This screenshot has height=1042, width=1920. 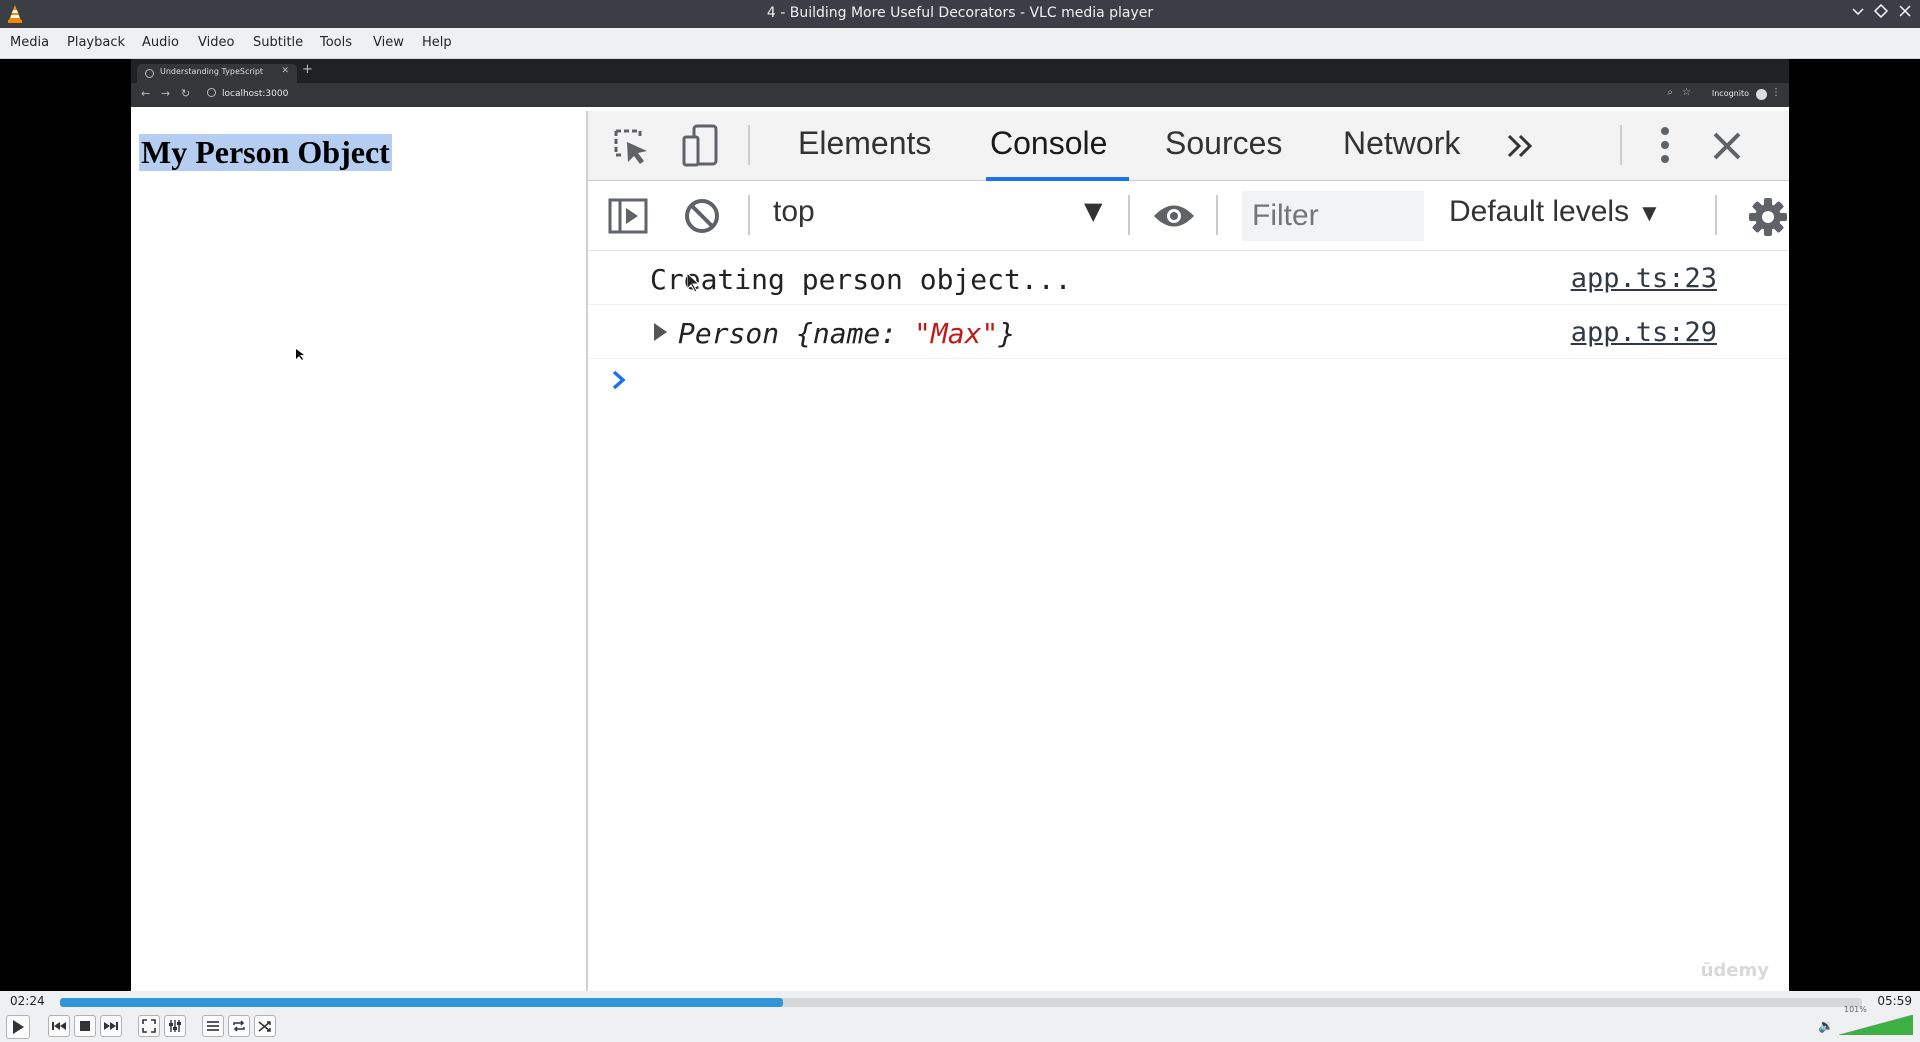 I want to click on fullscreen-button, so click(x=149, y=1026).